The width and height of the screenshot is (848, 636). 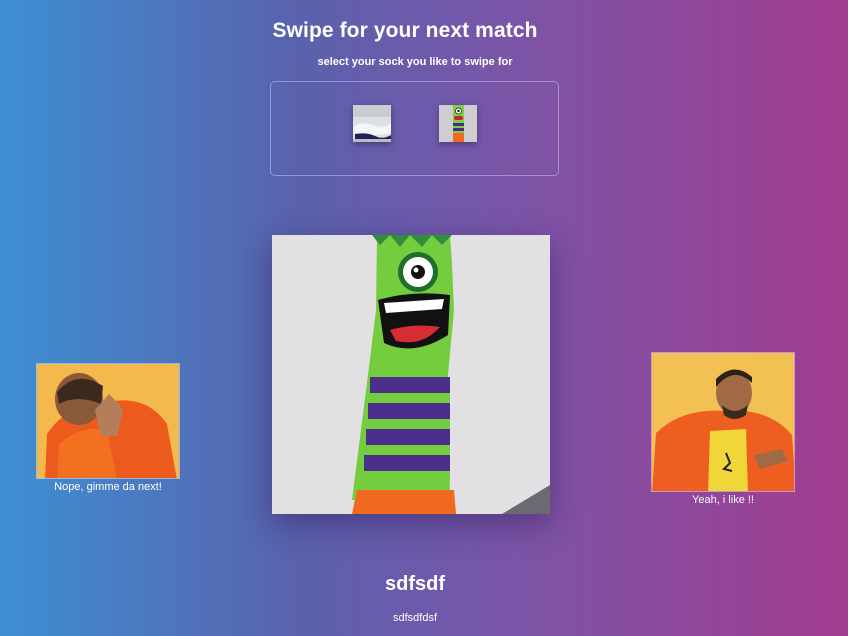 I want to click on reject-label: Nope, gimme da next!, so click(x=108, y=487).